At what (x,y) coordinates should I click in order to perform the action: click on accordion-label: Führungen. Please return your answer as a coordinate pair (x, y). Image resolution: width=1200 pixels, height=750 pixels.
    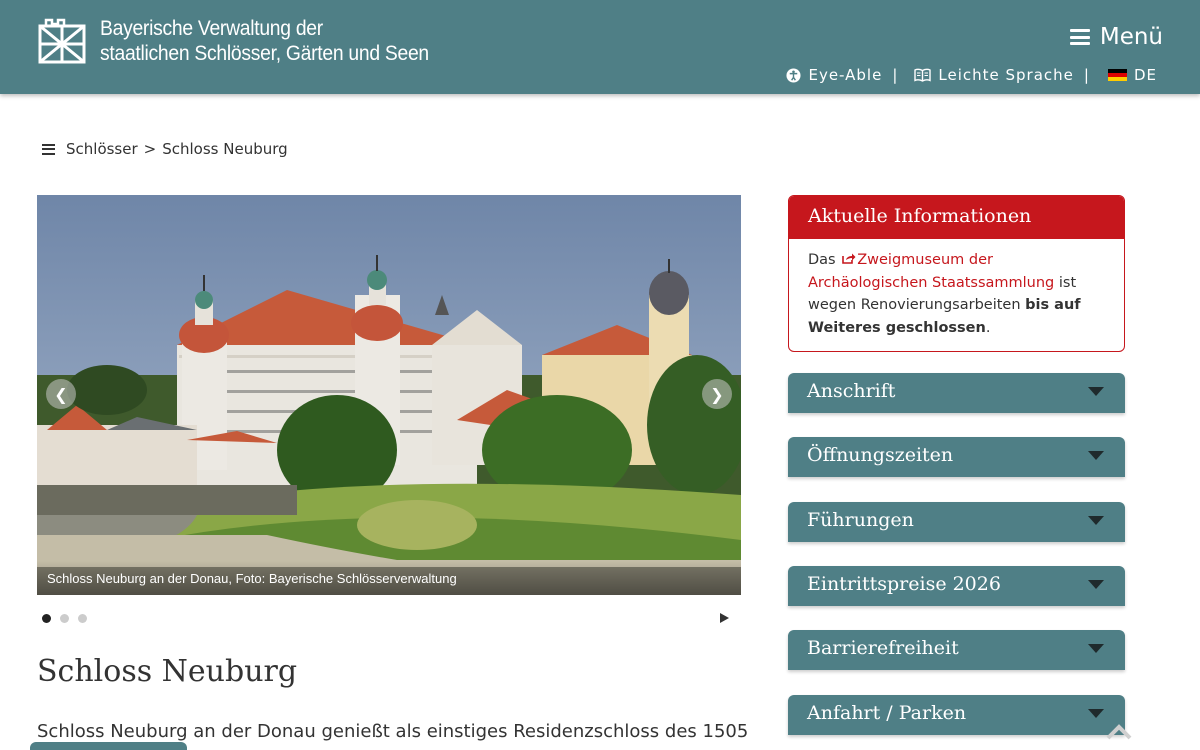
    Looking at the image, I should click on (860, 520).